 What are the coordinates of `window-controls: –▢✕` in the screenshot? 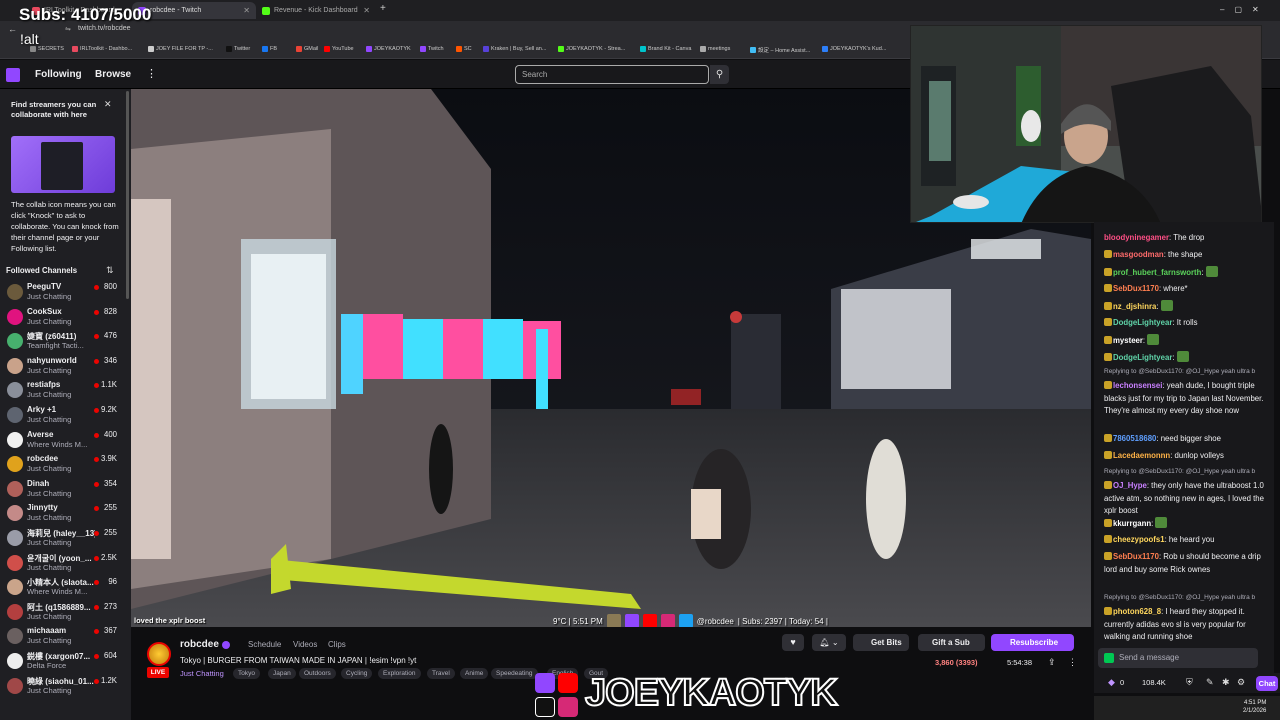 It's located at (1244, 9).